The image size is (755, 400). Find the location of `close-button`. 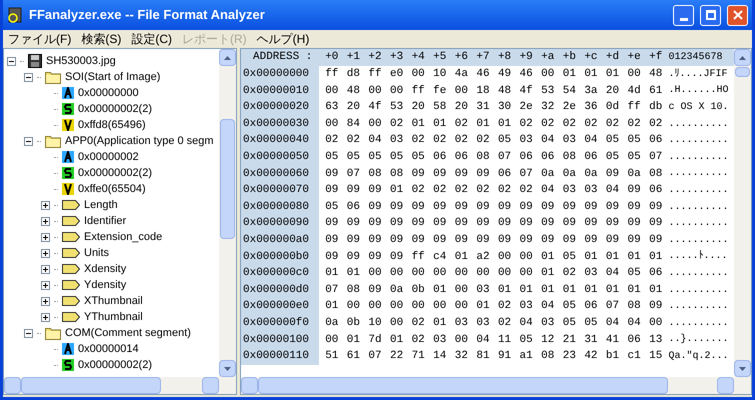

close-button is located at coordinates (737, 15).